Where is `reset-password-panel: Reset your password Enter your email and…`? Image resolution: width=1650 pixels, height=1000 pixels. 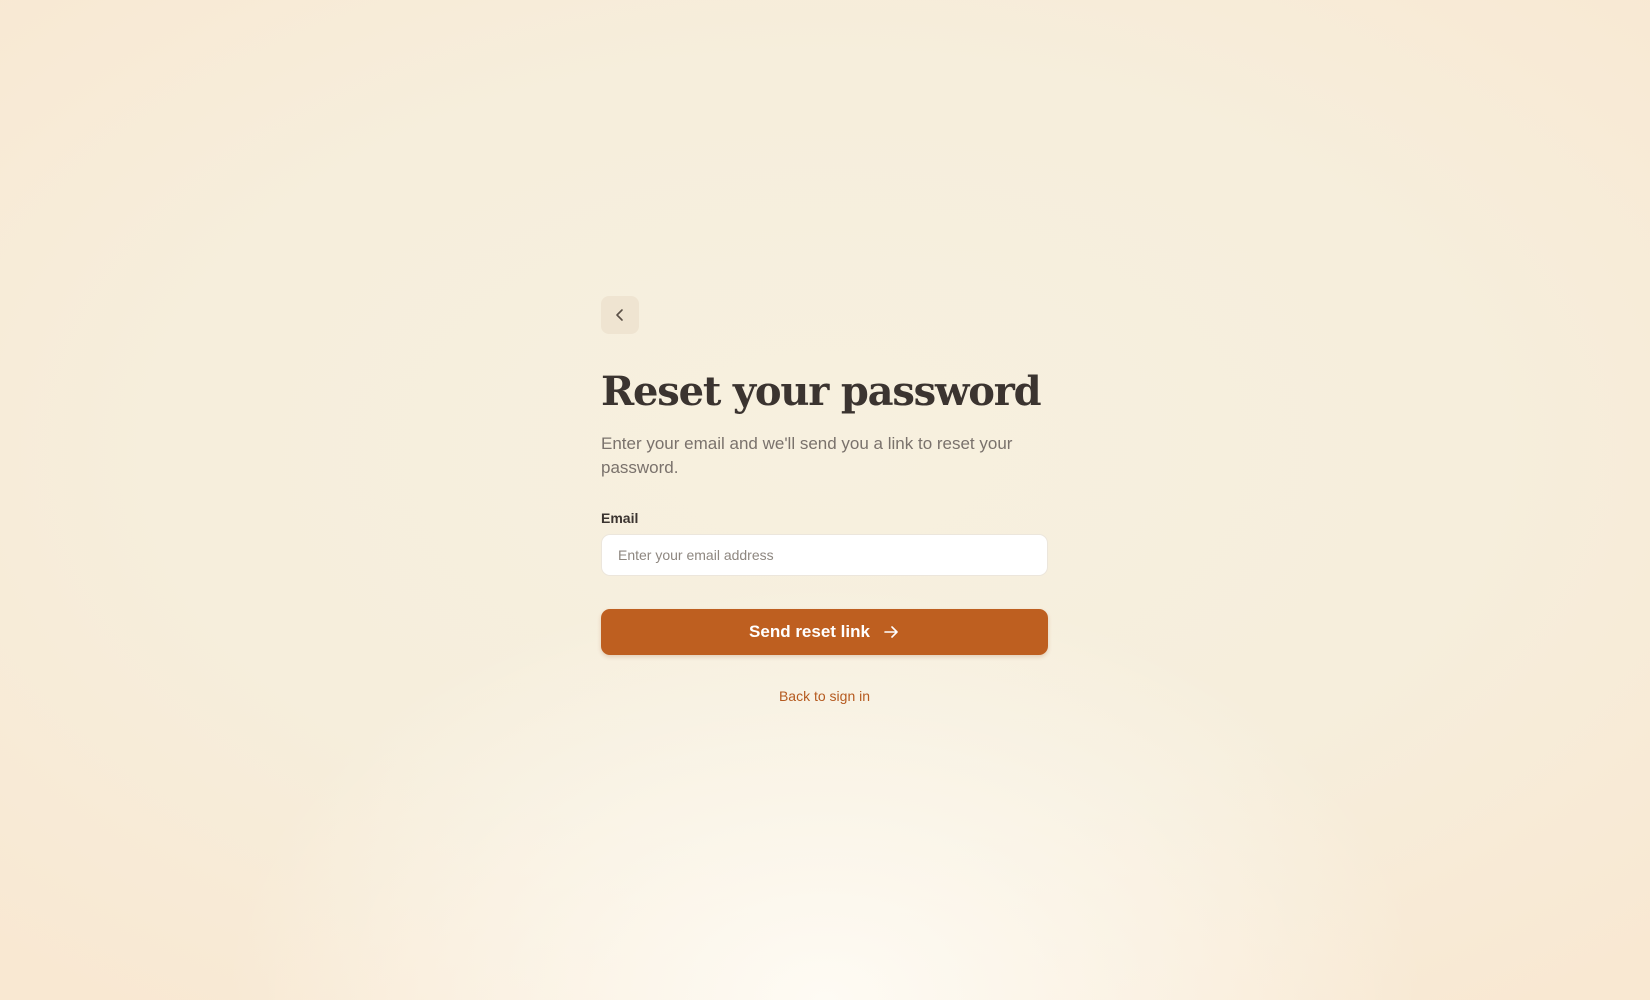
reset-password-panel: Reset your password Enter your email and… is located at coordinates (825, 500).